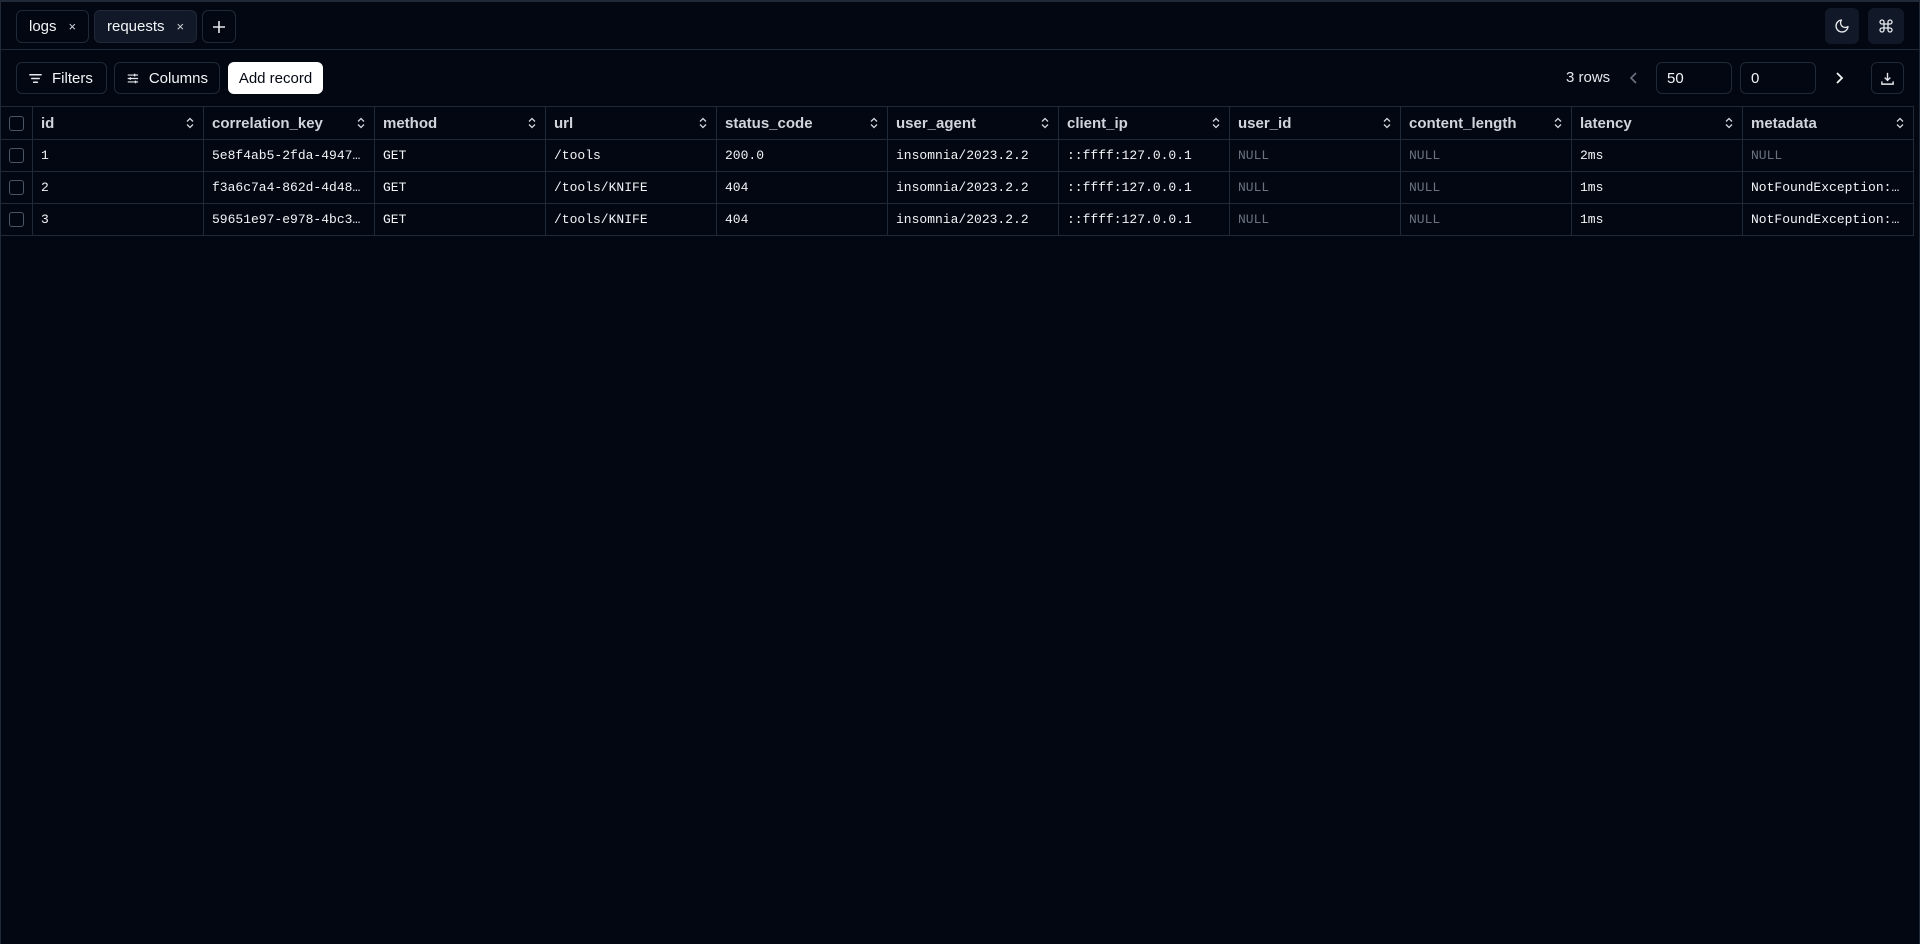  I want to click on column-header-user-id: user_id, so click(1315, 123).